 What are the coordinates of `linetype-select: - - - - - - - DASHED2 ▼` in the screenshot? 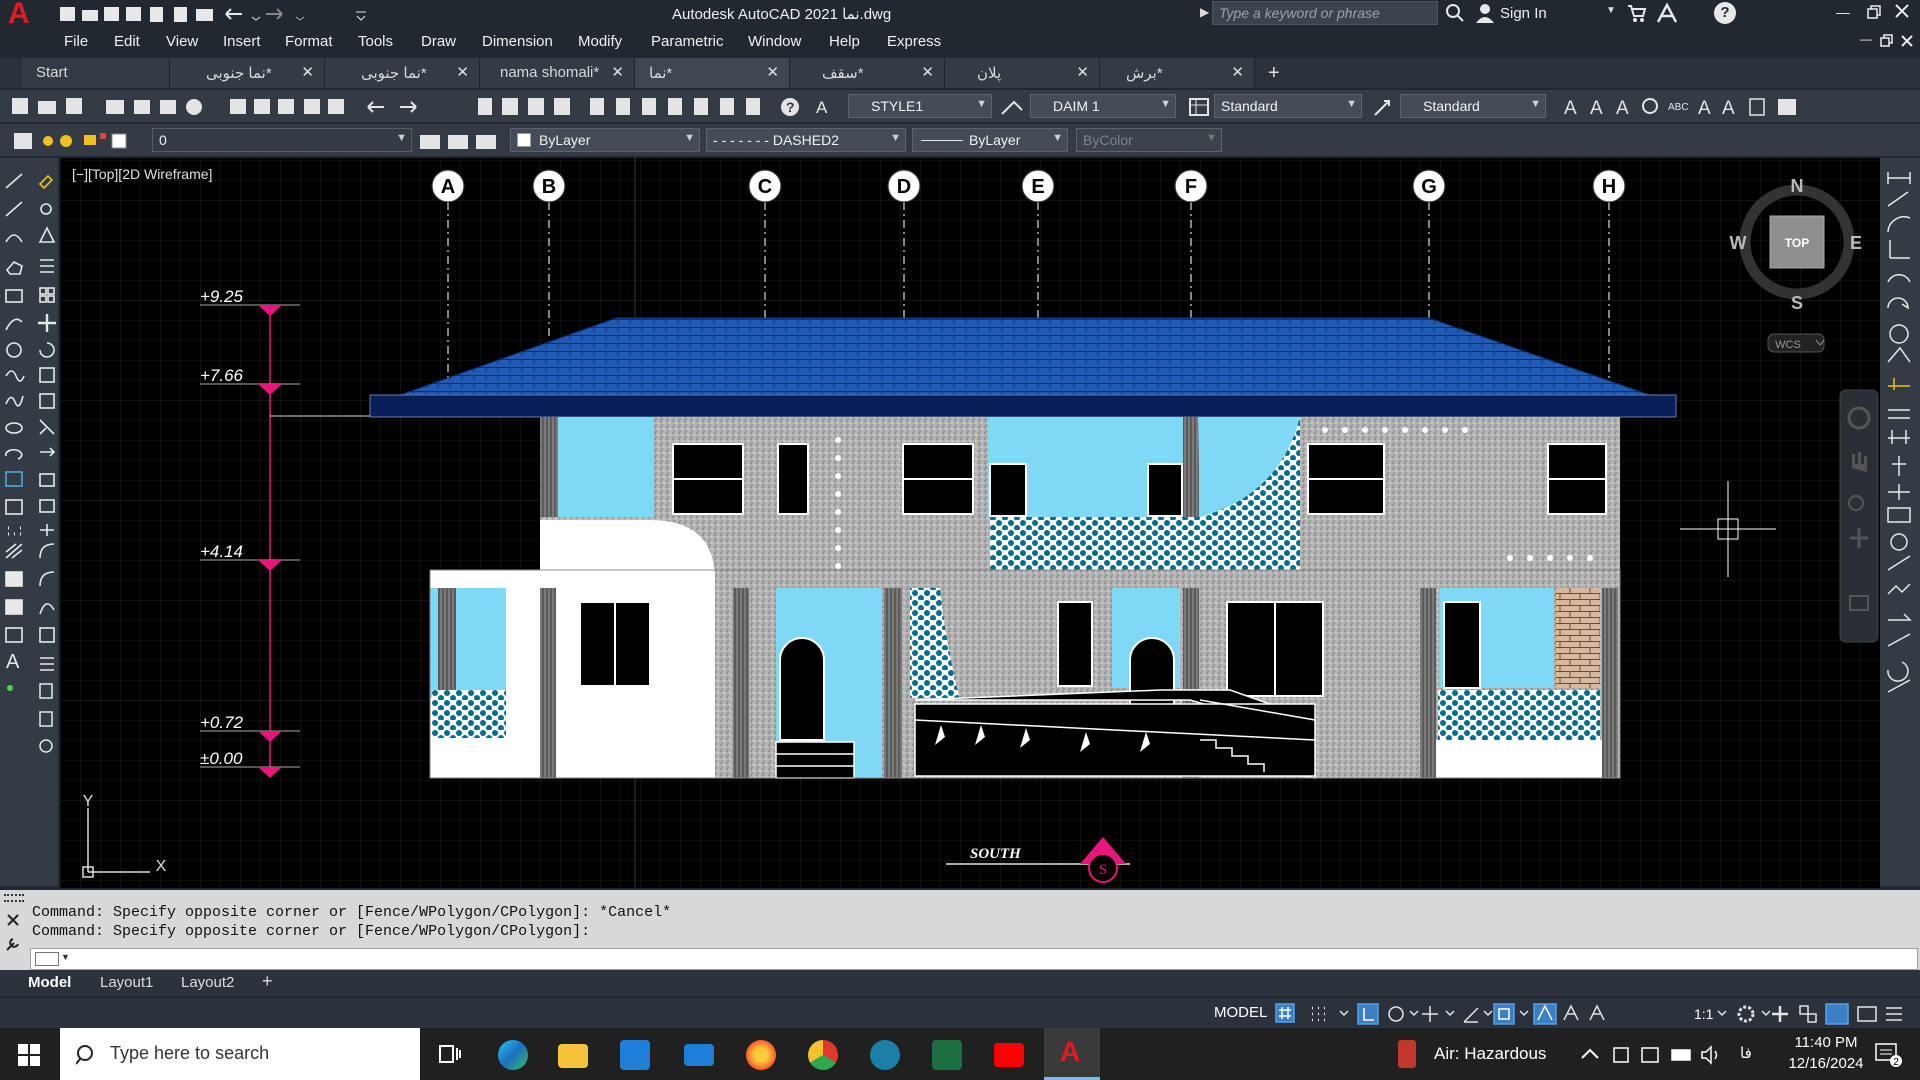 It's located at (806, 140).